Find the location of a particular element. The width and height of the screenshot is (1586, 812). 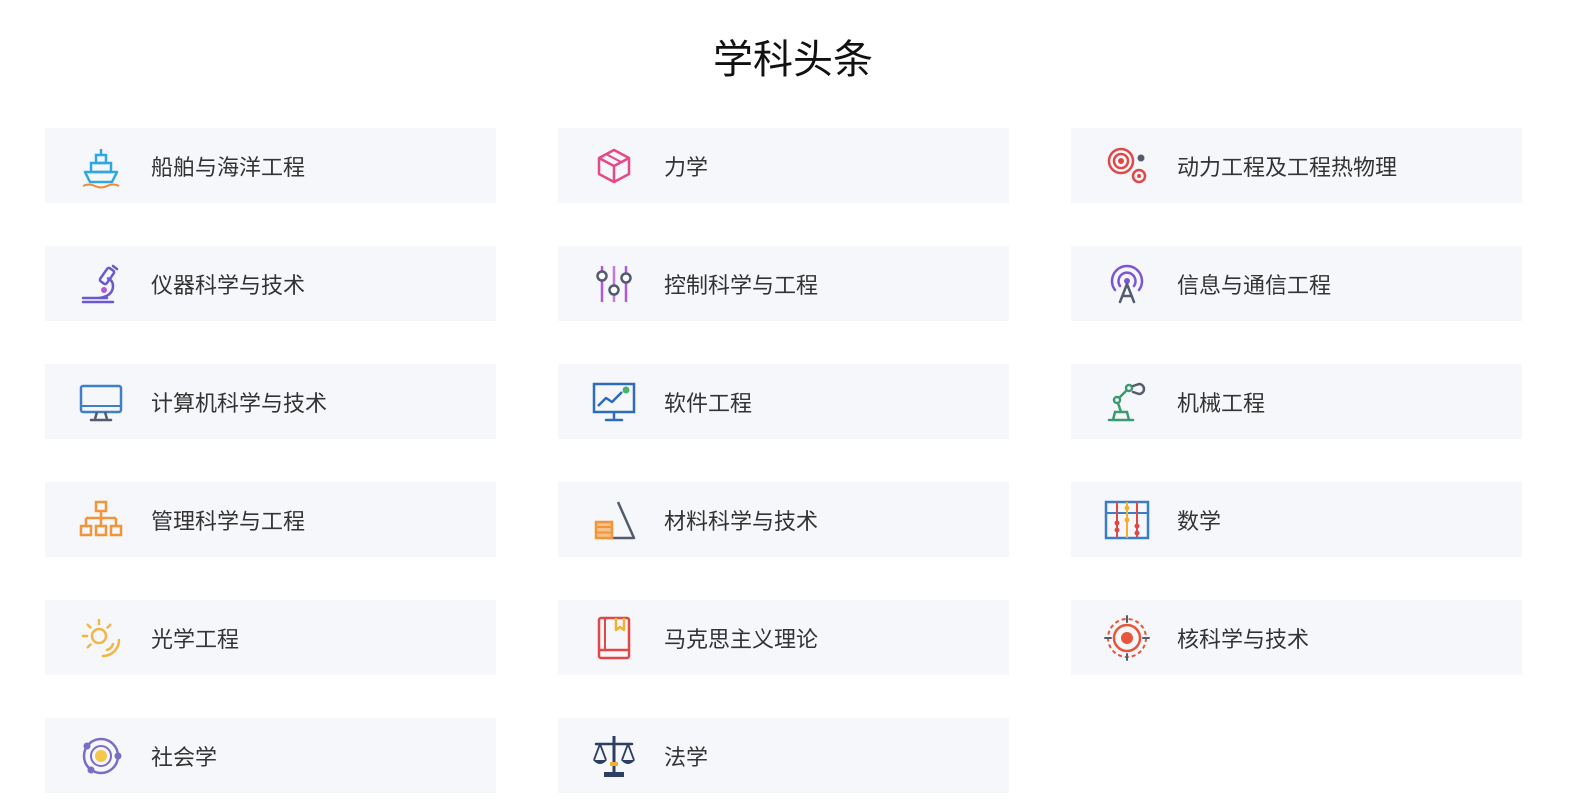

scales-icon is located at coordinates (614, 756).